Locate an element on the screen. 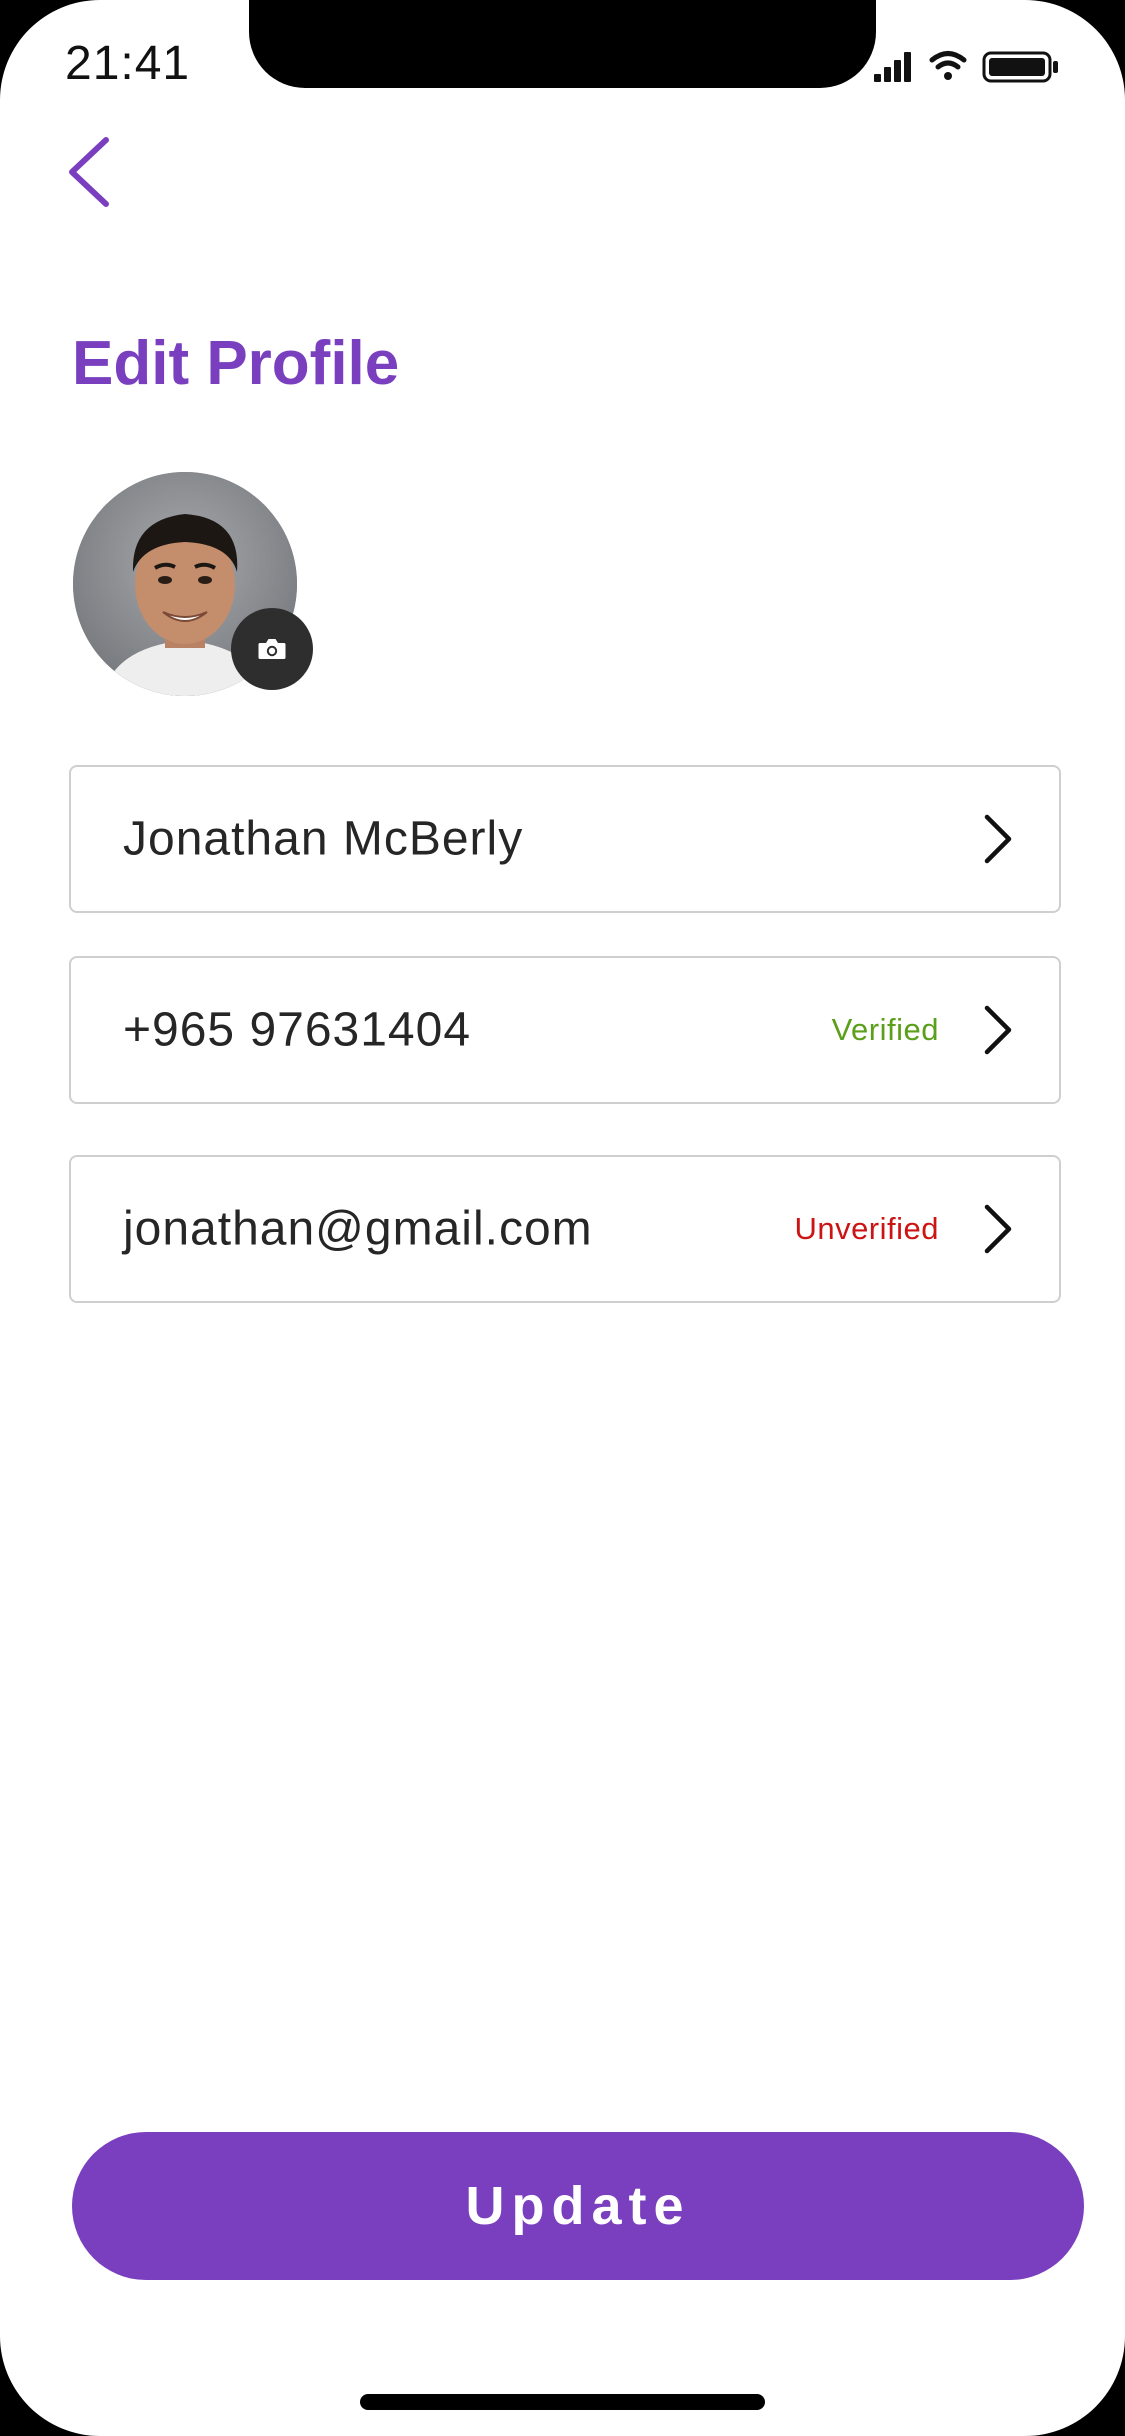  page-title: Edit Profile is located at coordinates (236, 363).